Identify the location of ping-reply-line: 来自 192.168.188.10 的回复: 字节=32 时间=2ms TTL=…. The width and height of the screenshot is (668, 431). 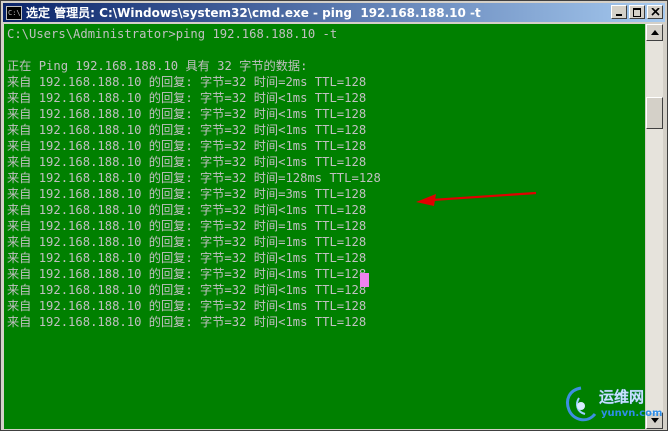
(187, 82).